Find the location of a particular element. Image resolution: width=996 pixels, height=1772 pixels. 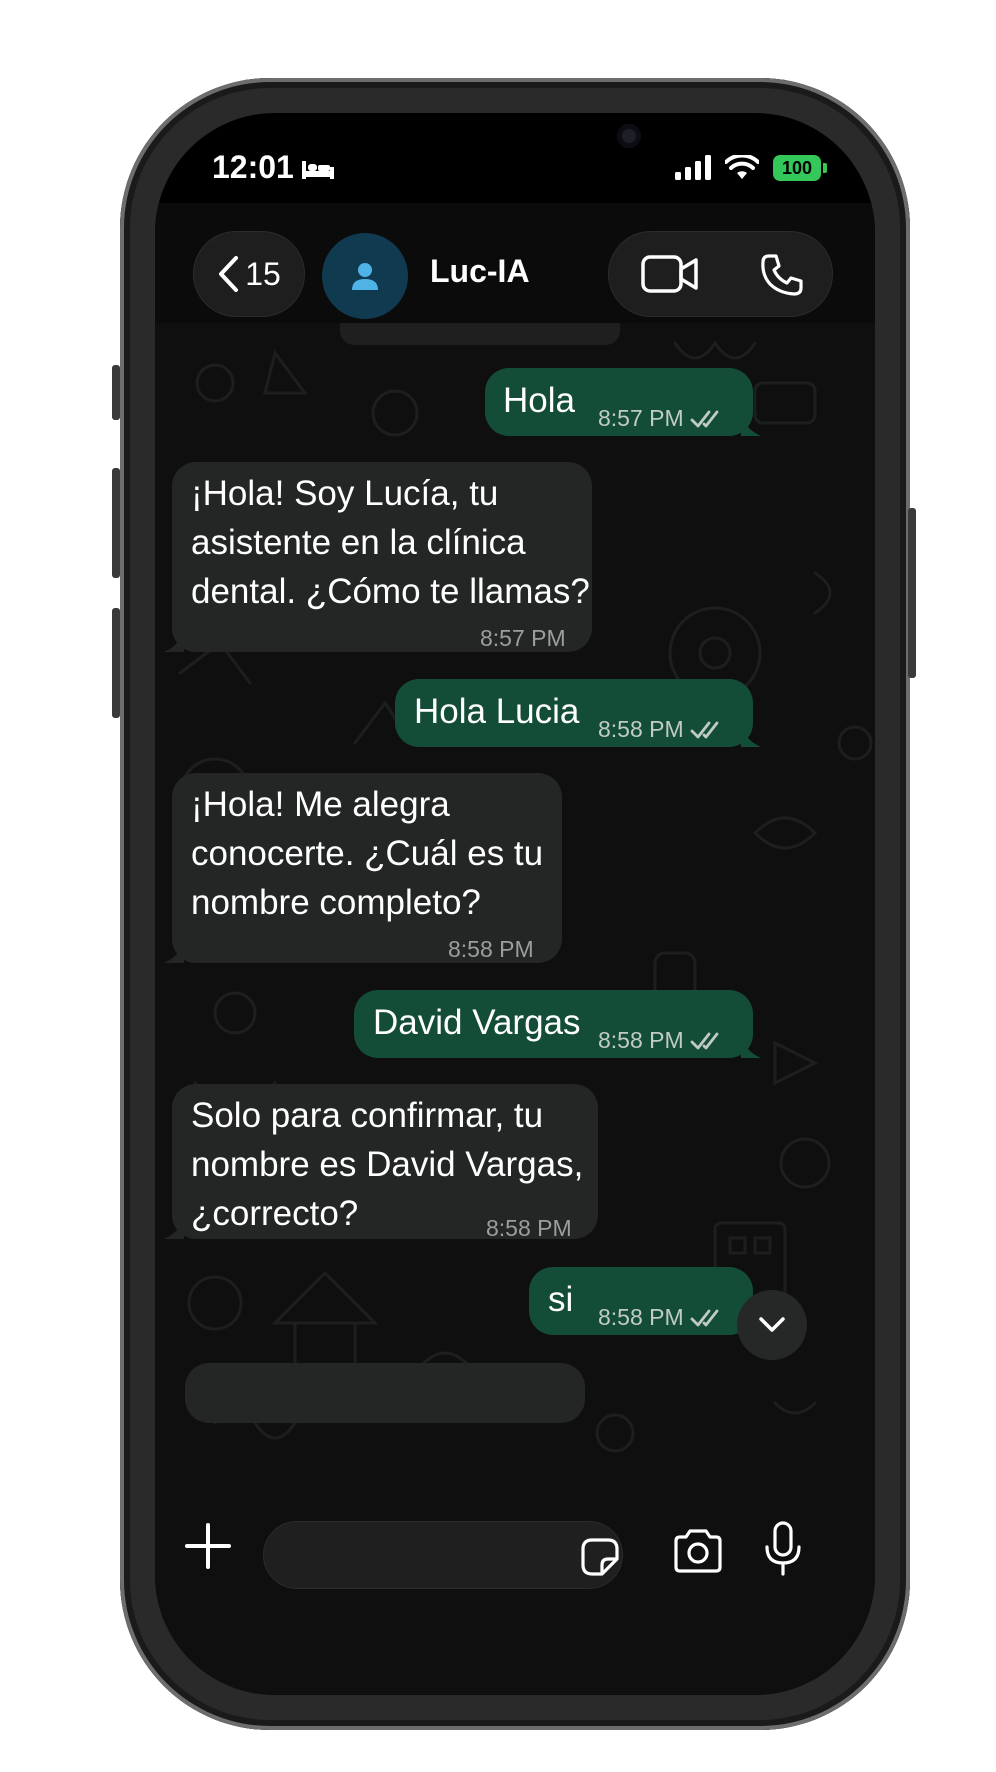

message-text: Hola is located at coordinates (539, 400).